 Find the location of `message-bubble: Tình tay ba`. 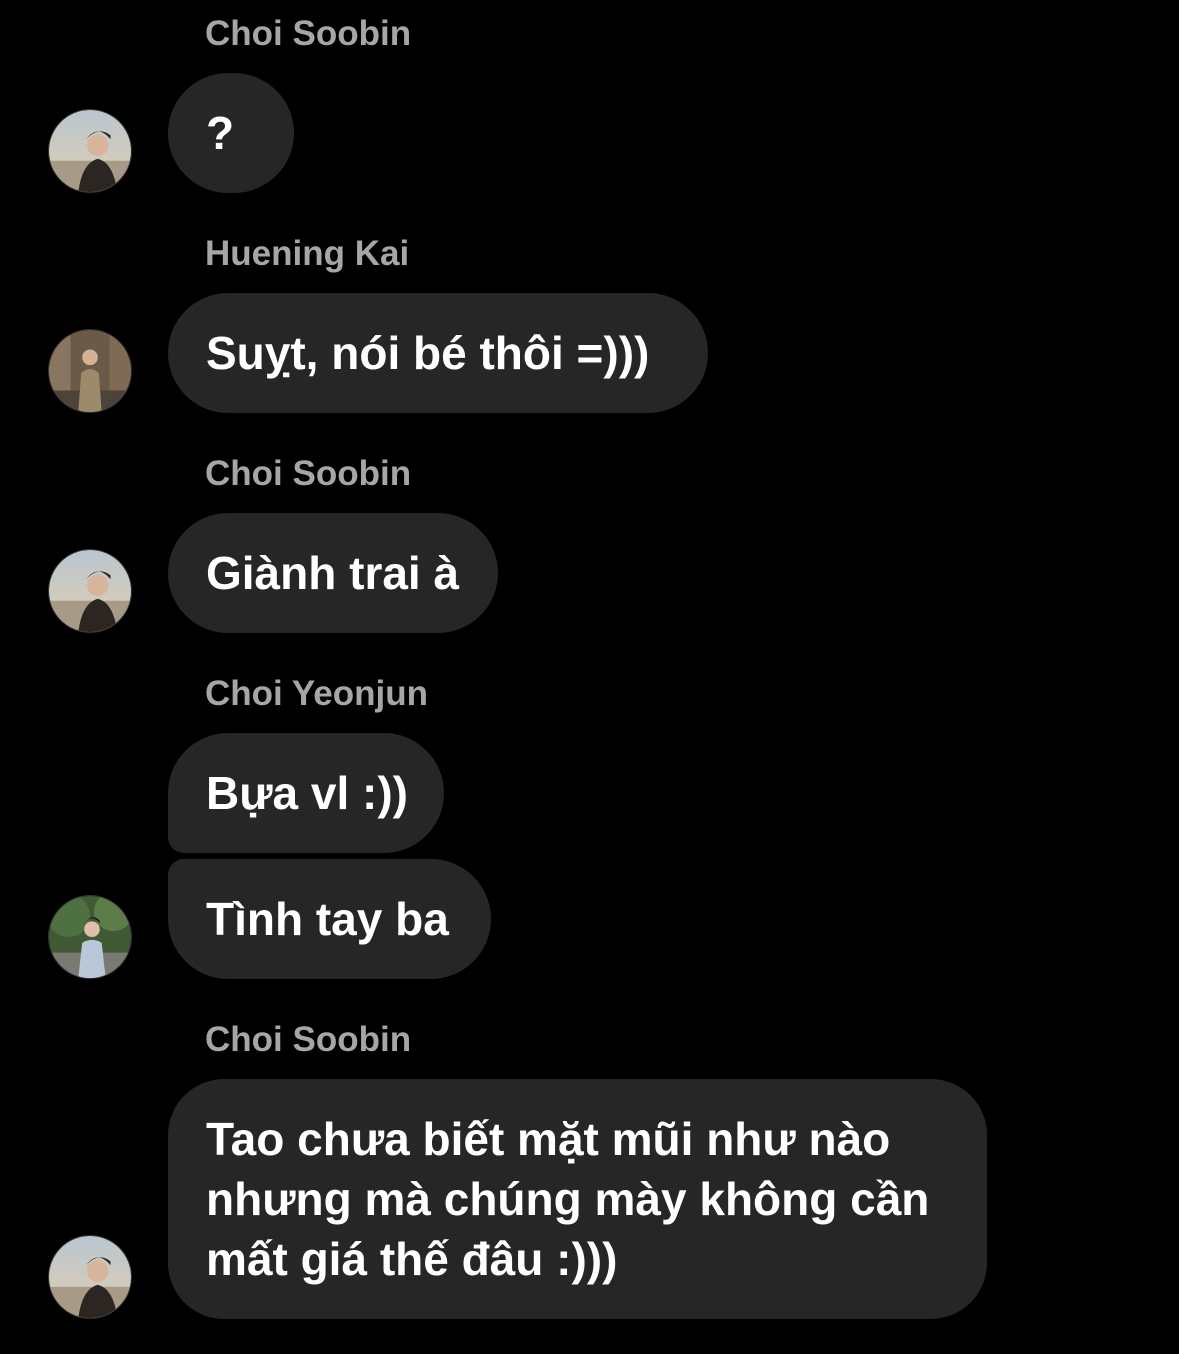

message-bubble: Tình tay ba is located at coordinates (329, 919).